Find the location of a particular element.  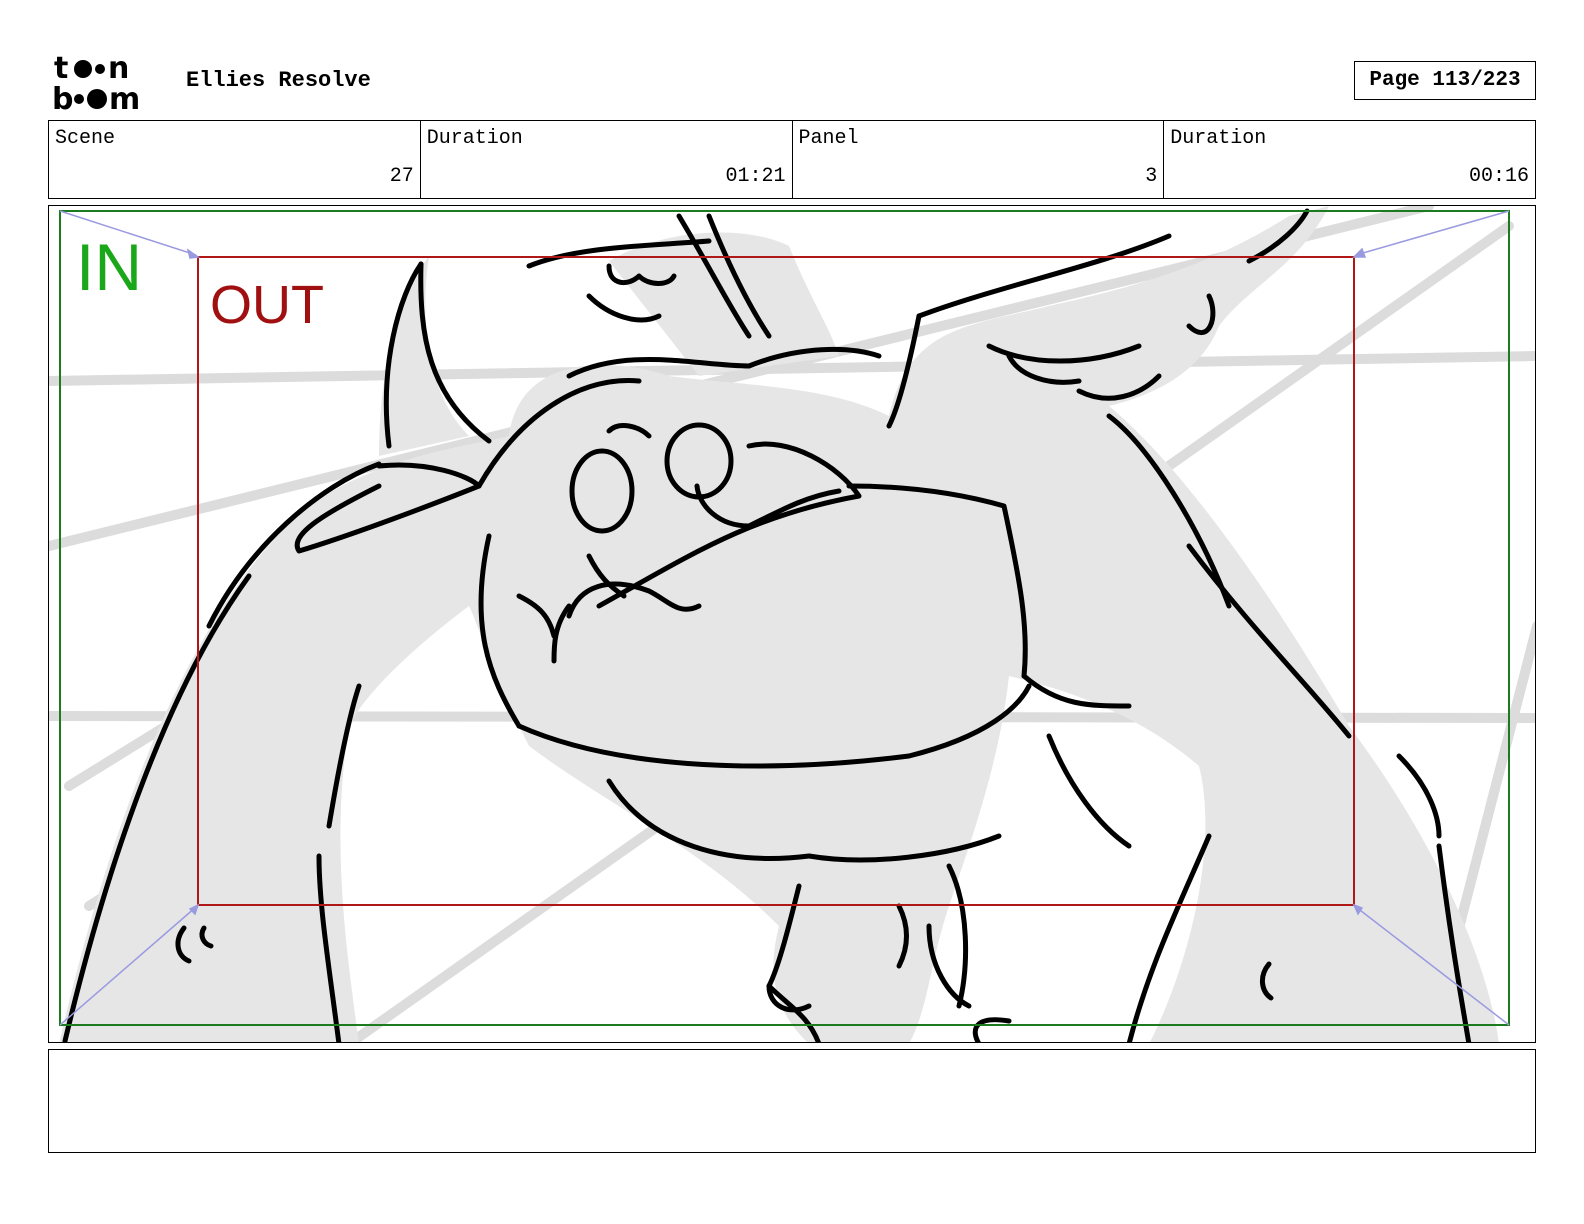

svg-text: m is located at coordinates (124, 97).